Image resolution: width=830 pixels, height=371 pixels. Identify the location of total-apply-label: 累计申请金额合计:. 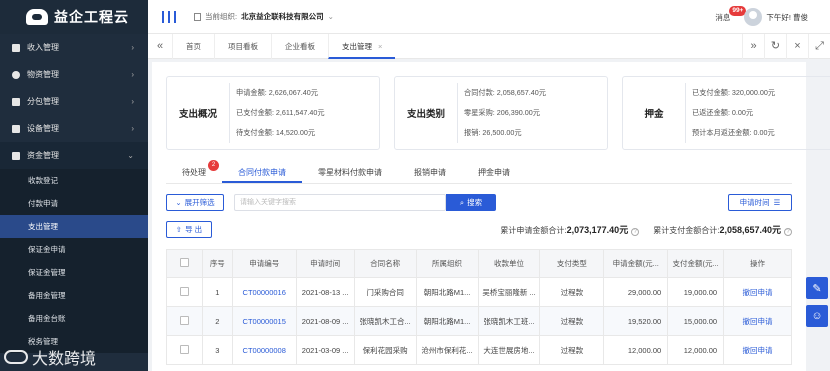
(533, 230).